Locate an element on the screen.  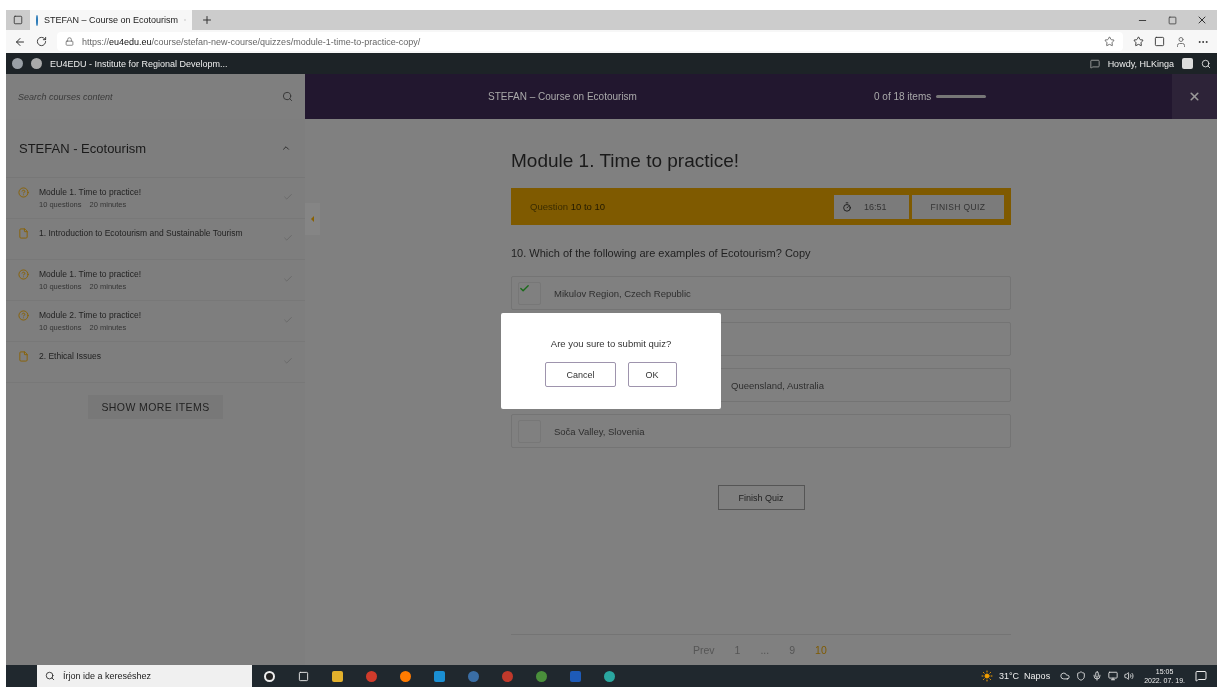
url-text: https://eu4edu.eu/course/stefan-new-course/quizzes/module-1-time-to-practice-copy/ is located at coordinates (251, 41).